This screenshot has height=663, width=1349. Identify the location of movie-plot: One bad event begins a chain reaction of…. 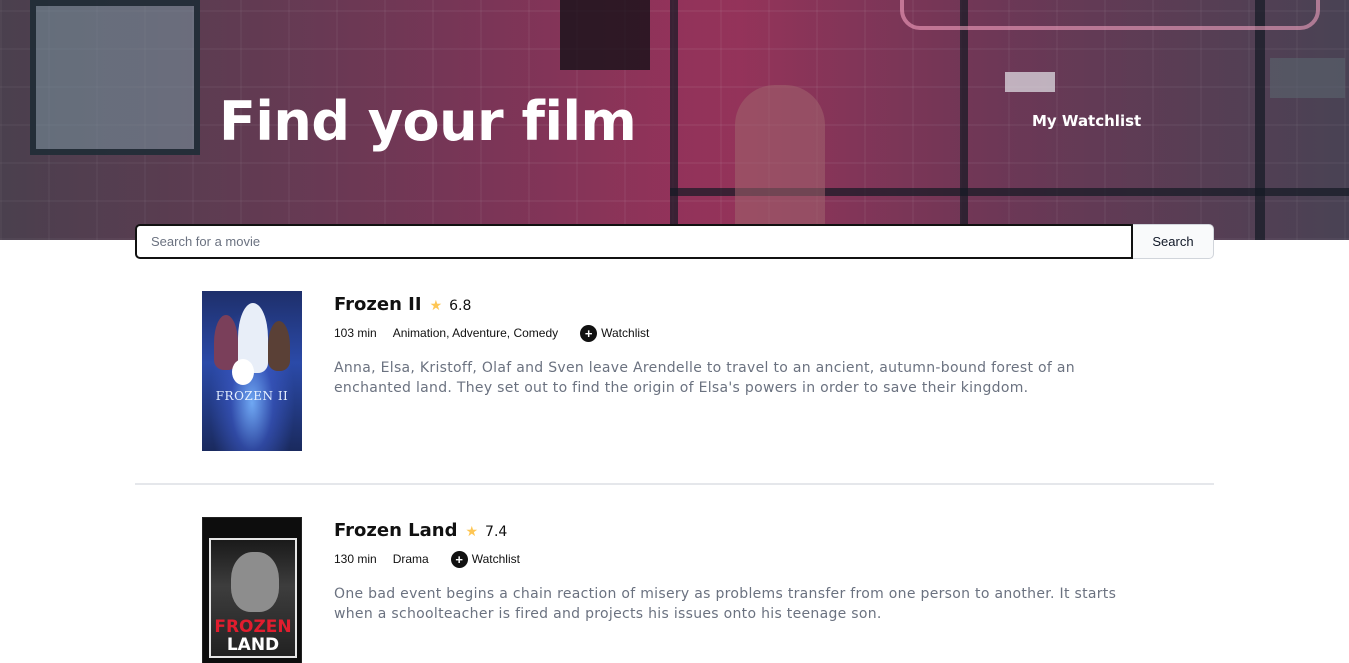
(725, 604).